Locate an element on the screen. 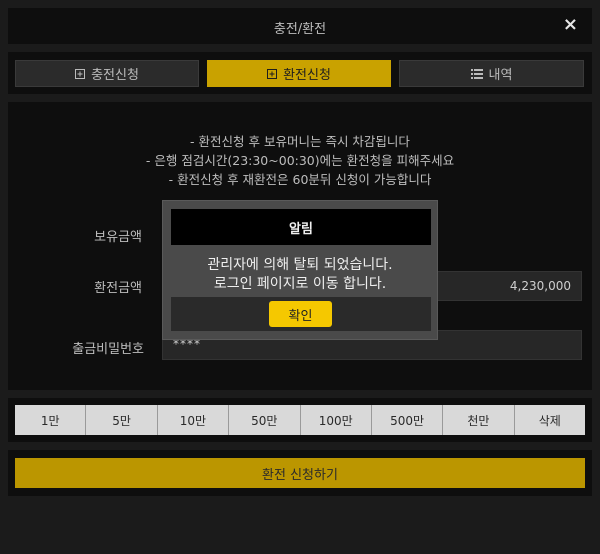 Image resolution: width=600 pixels, height=554 pixels. amount-button-500k: 50만 is located at coordinates (265, 420).